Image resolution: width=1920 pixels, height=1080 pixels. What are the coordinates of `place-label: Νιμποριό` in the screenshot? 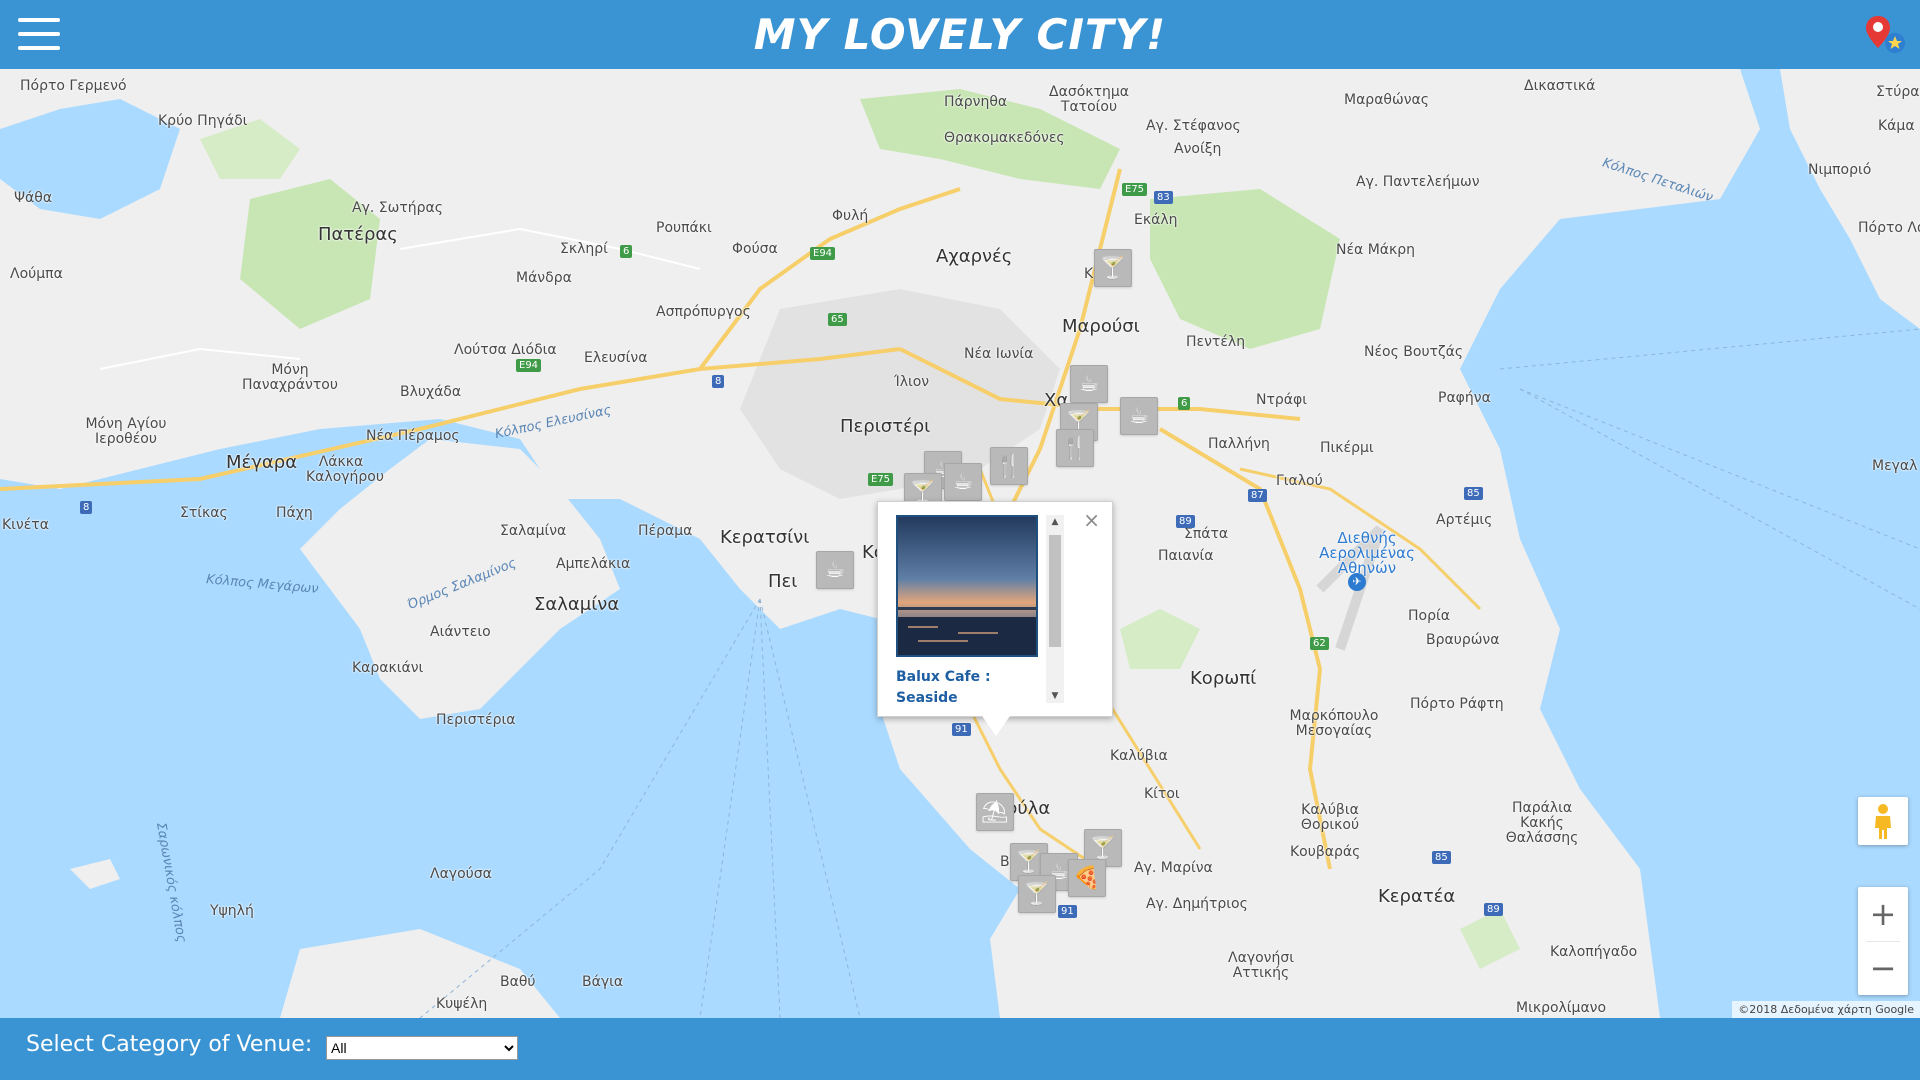 It's located at (1840, 170).